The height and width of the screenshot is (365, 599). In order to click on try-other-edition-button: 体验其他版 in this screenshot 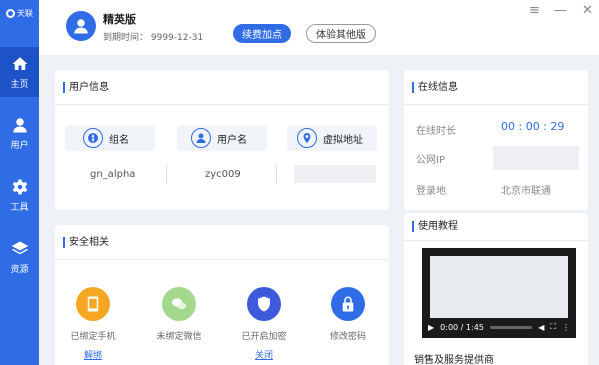, I will do `click(341, 33)`.